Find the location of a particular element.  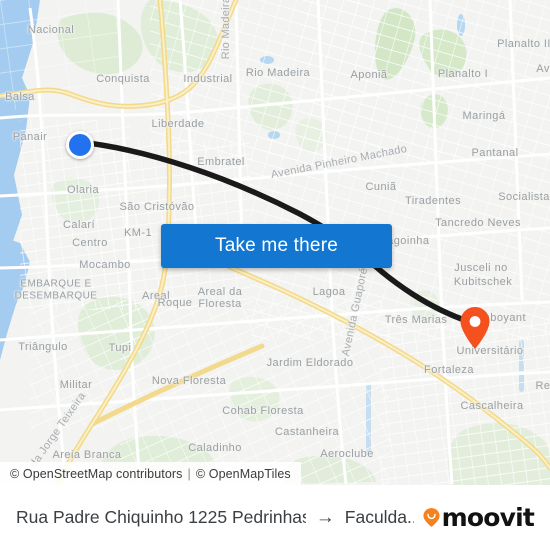

origin-dot is located at coordinates (80, 145).